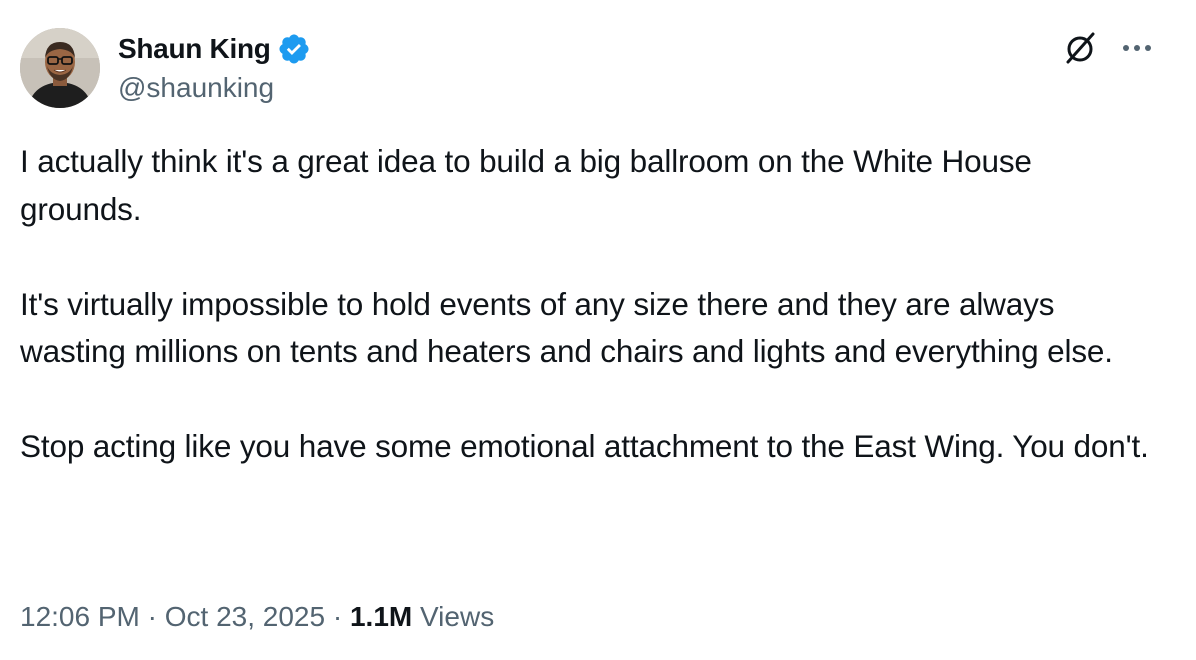  What do you see at coordinates (1137, 48) in the screenshot?
I see `more-dots-icon` at bounding box center [1137, 48].